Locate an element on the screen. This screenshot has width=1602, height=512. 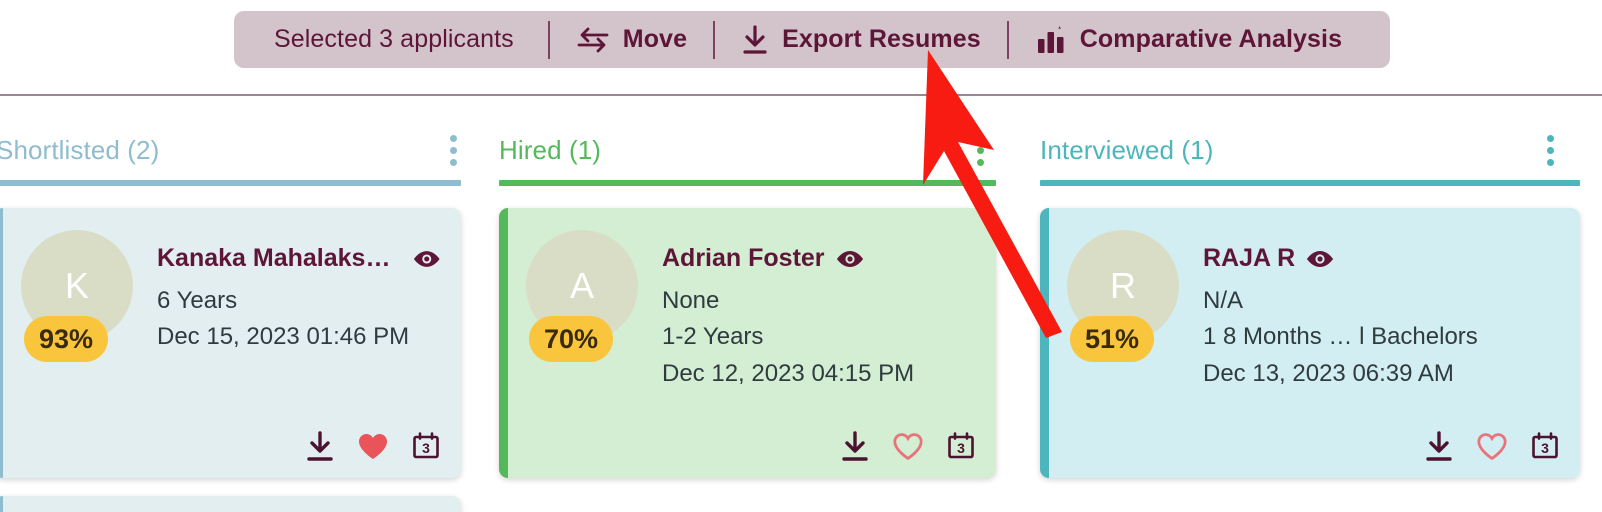
card-meta-line: None is located at coordinates (691, 300).